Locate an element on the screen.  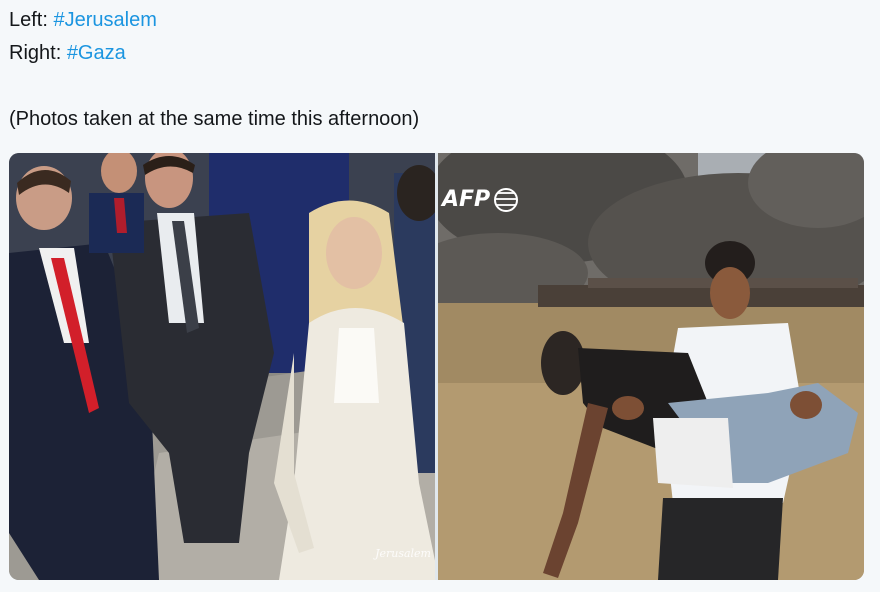
photo-watermark: Jerusalem is located at coordinates (403, 553).